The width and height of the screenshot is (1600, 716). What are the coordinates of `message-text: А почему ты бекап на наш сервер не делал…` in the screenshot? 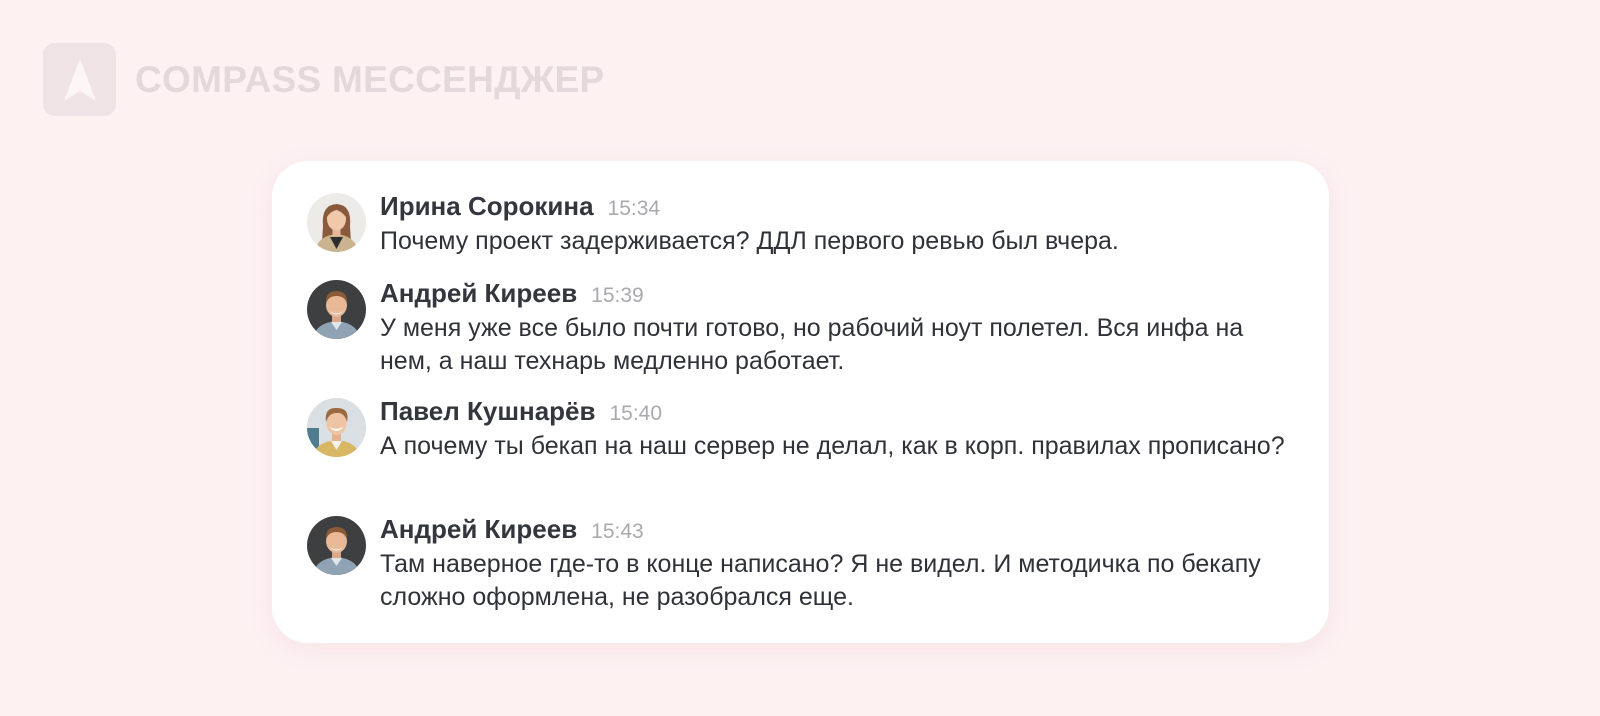 It's located at (832, 446).